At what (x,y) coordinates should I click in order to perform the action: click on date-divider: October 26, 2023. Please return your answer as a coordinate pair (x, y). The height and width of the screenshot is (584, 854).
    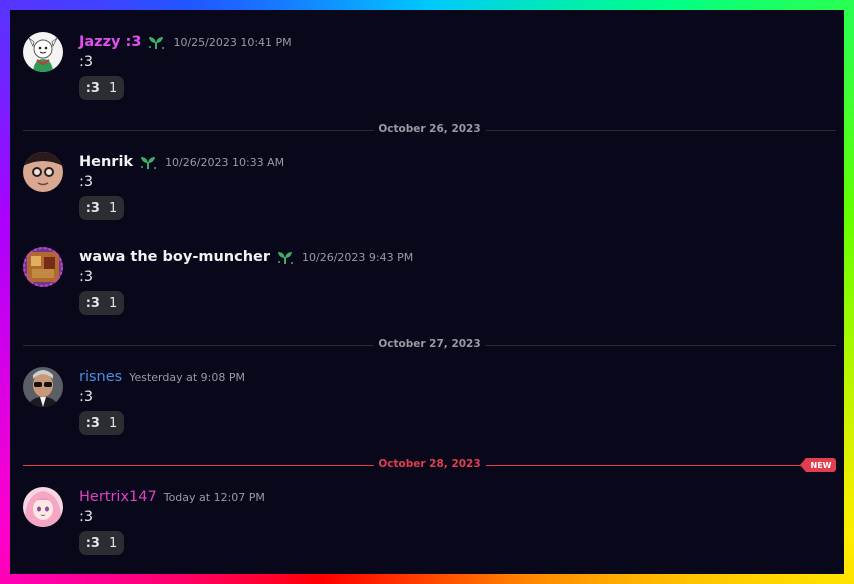
    Looking at the image, I should click on (429, 130).